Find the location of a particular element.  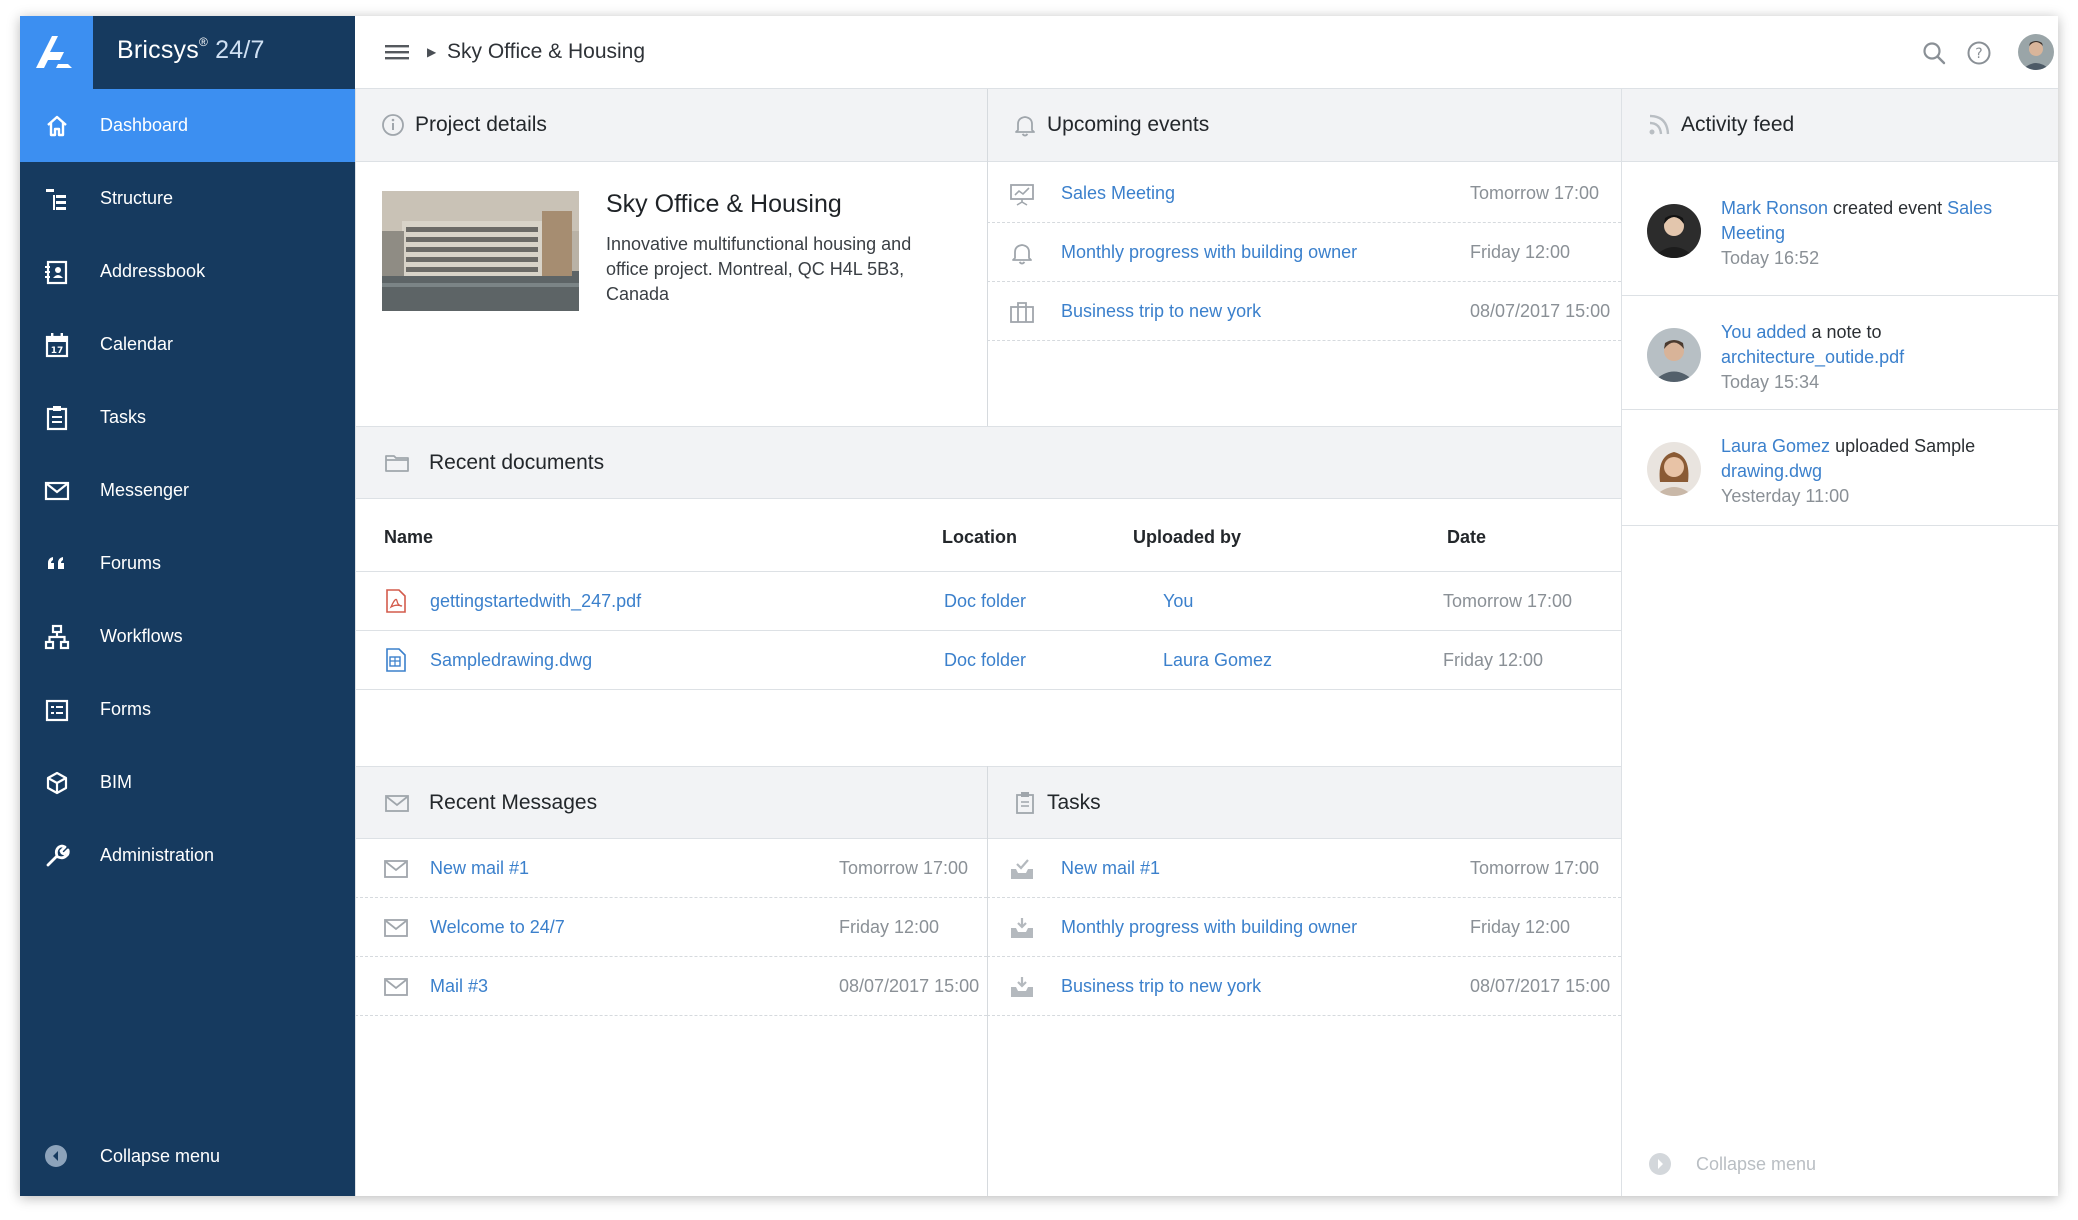

event-date: 08/07/2017 15:00 is located at coordinates (1540, 311).